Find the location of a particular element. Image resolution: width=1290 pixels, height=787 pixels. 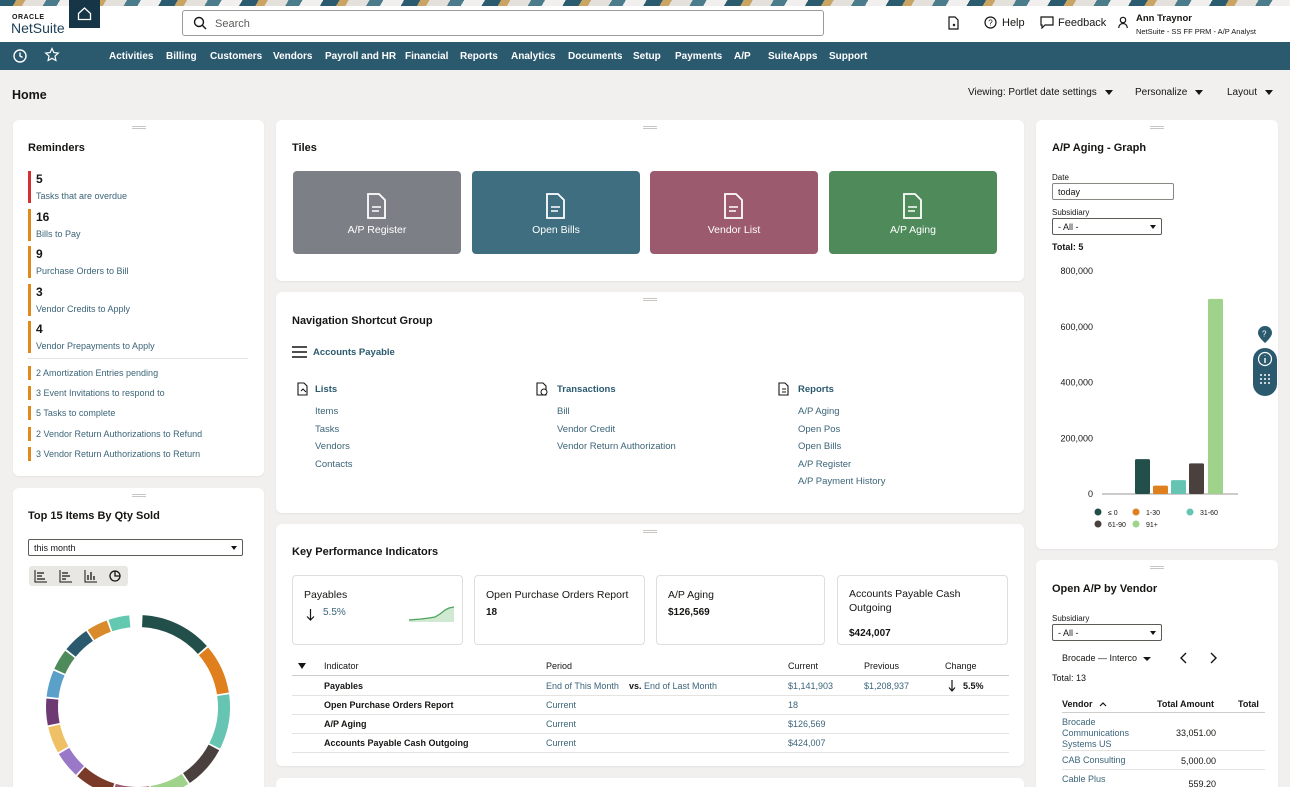

column-chart-icon is located at coordinates (91, 576).